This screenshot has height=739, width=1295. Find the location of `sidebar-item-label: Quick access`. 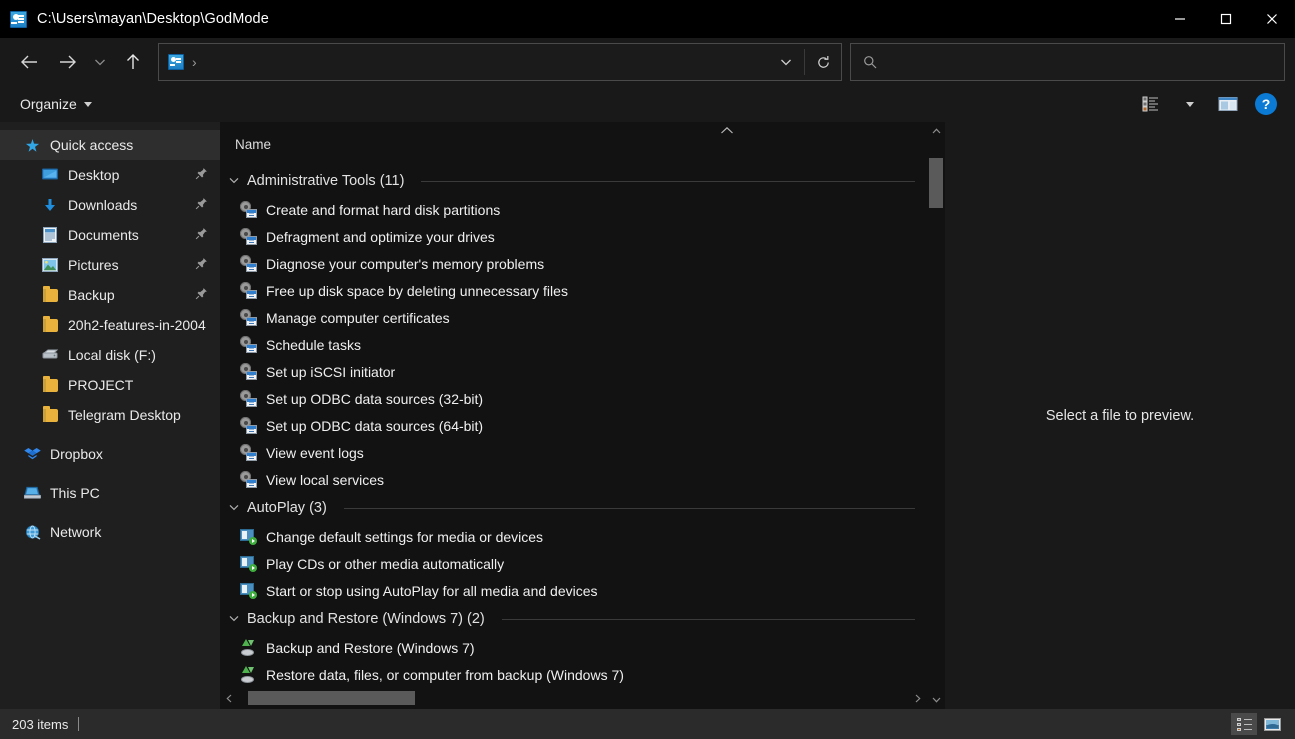

sidebar-item-label: Quick access is located at coordinates (92, 145).